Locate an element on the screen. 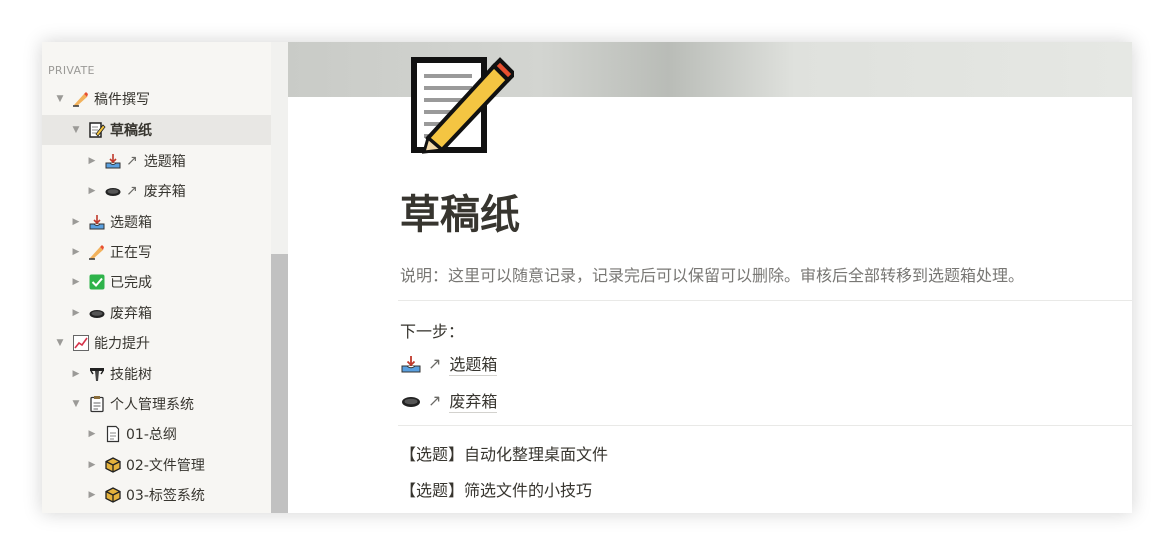 This screenshot has width=1174, height=555. sidebar-item-personal-management: ▼ 个人管理系统 is located at coordinates (165, 404).